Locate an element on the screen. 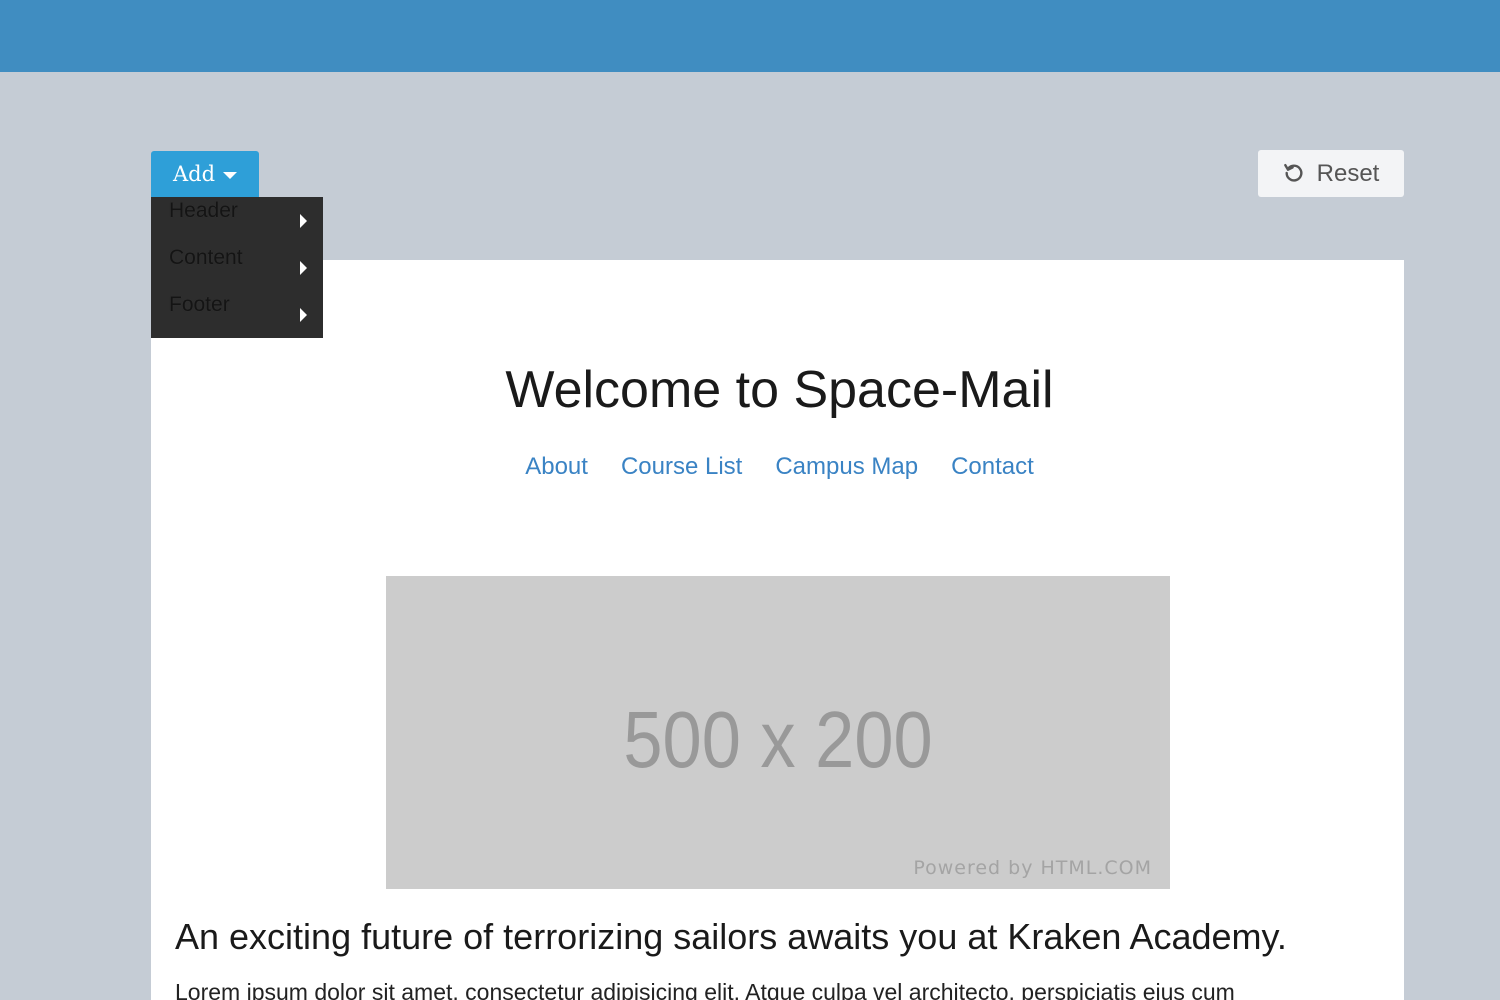 This screenshot has height=1000, width=1500. add-button-label: Add is located at coordinates (194, 174).